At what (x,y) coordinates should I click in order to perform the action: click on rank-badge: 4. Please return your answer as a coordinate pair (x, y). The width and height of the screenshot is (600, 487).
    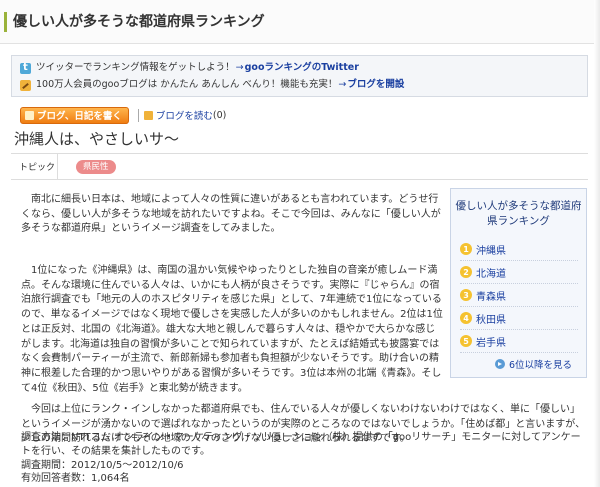
    Looking at the image, I should click on (466, 318).